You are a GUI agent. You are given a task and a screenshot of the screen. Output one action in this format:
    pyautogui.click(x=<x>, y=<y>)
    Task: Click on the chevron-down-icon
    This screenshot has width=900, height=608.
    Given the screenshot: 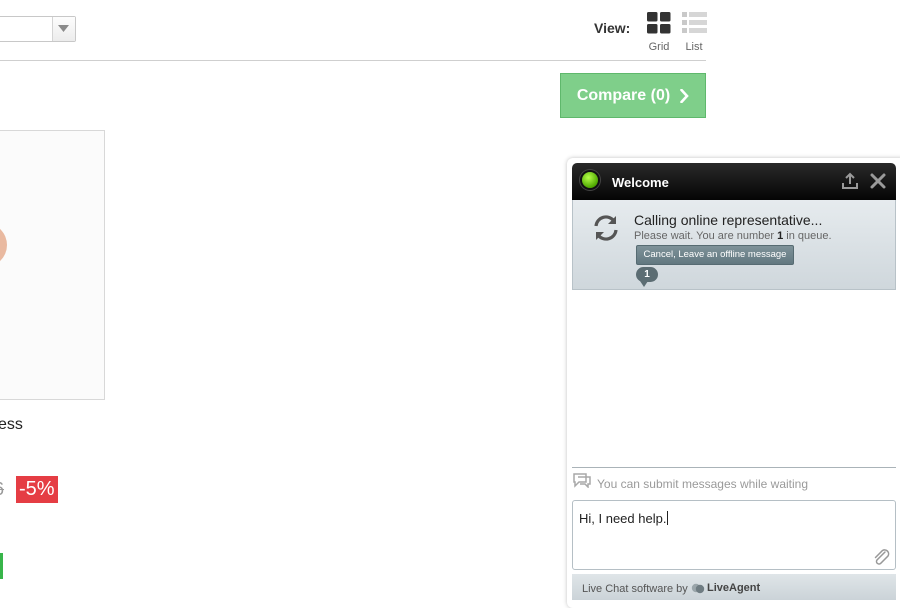 What is the action you would take?
    pyautogui.click(x=63, y=29)
    